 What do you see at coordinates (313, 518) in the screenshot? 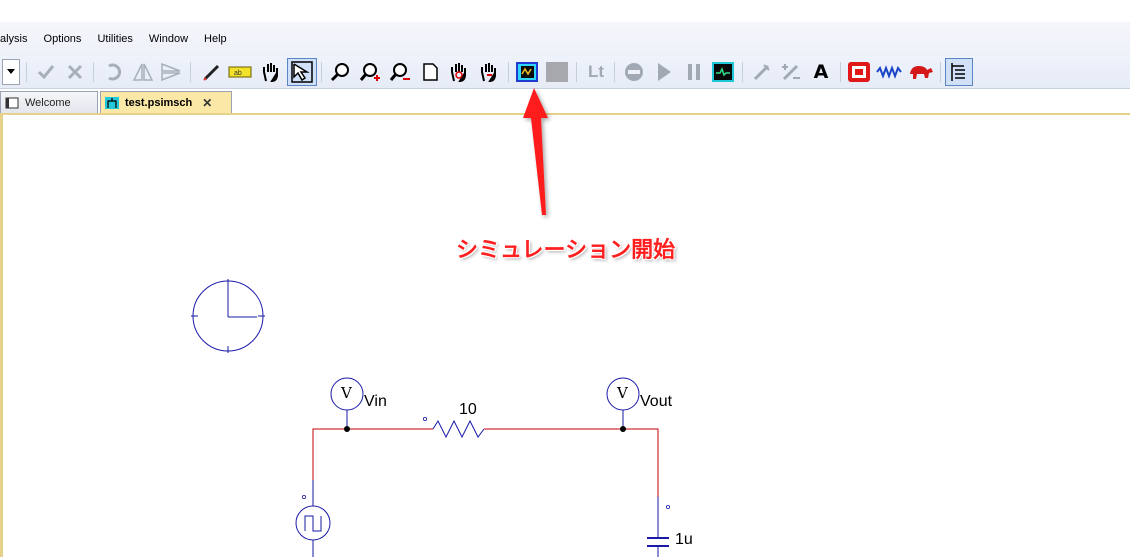
I see `square-wave-source` at bounding box center [313, 518].